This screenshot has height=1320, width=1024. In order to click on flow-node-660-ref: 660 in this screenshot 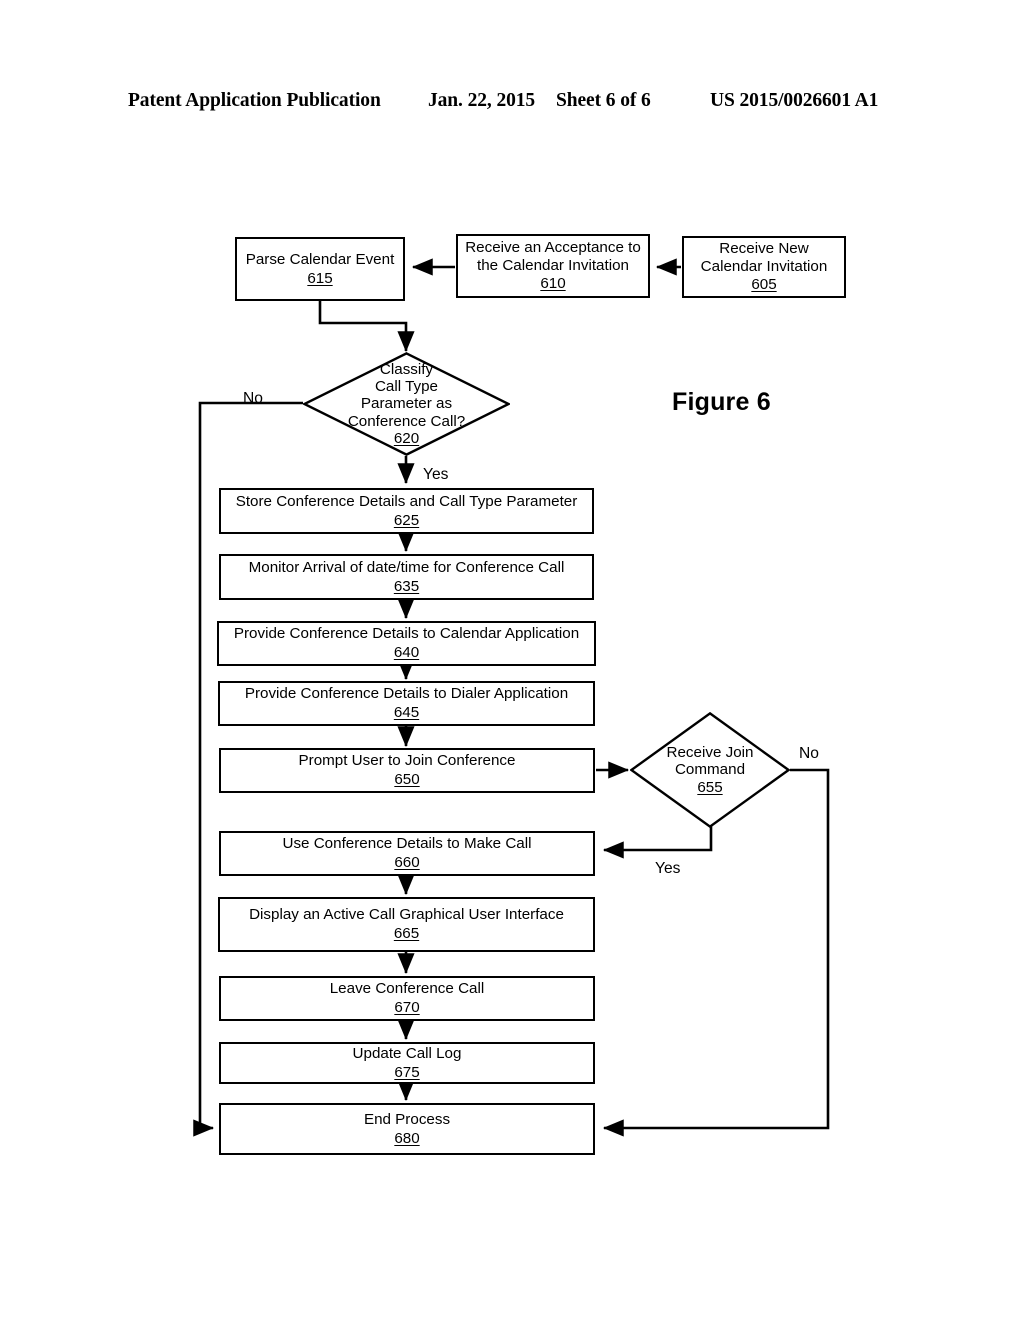, I will do `click(407, 862)`.